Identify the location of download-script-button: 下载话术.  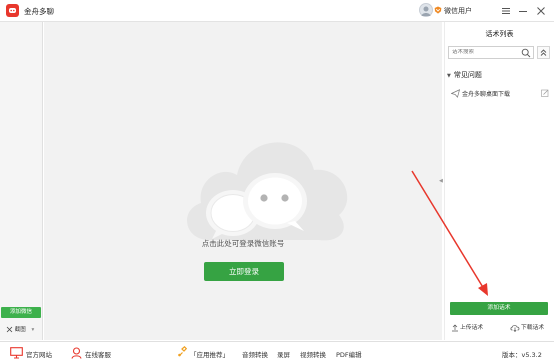
(527, 327).